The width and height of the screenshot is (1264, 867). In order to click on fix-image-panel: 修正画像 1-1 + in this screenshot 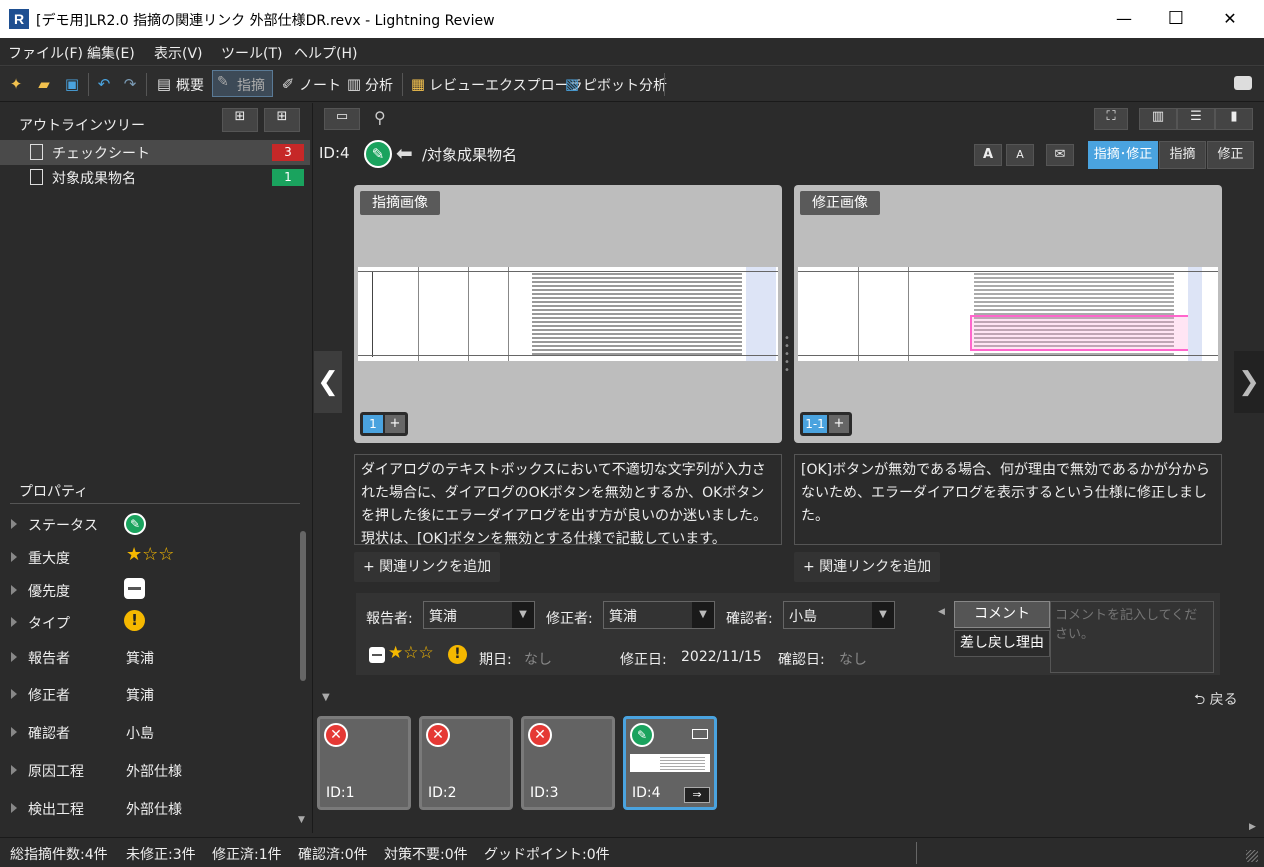, I will do `click(1008, 314)`.